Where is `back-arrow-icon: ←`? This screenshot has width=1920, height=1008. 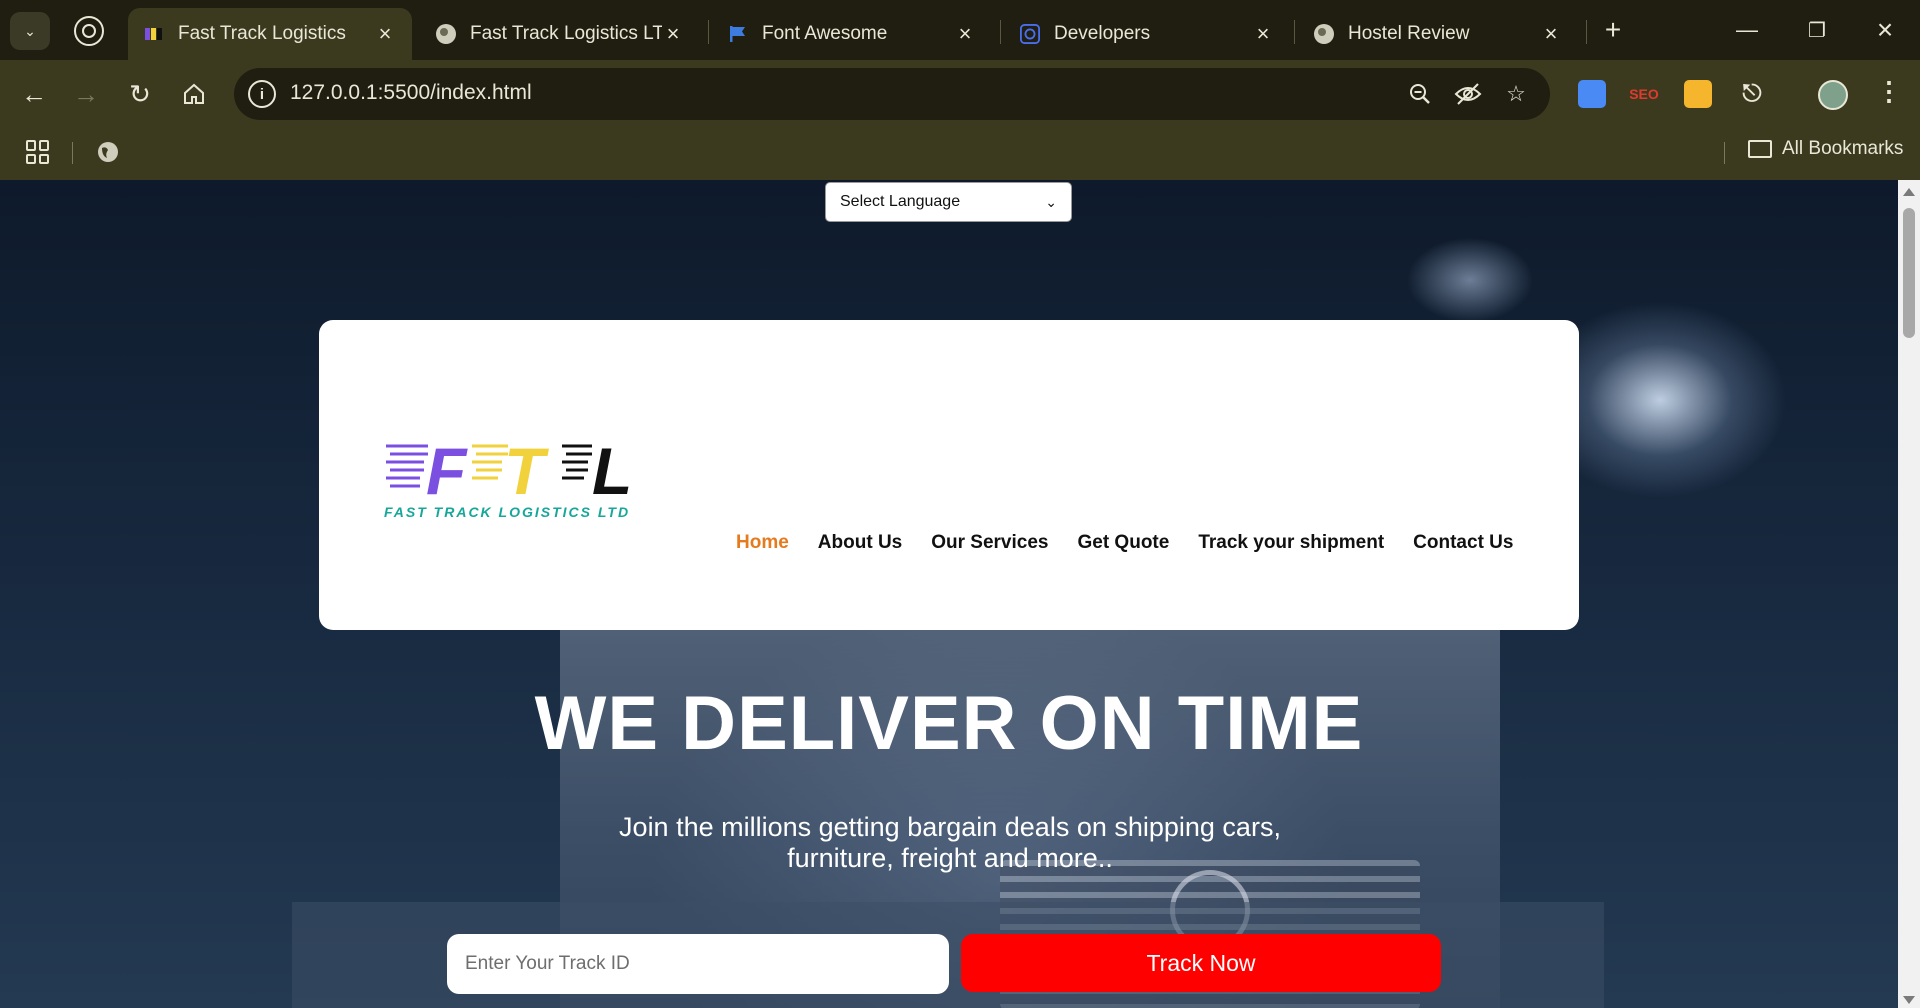 back-arrow-icon: ← is located at coordinates (34, 94).